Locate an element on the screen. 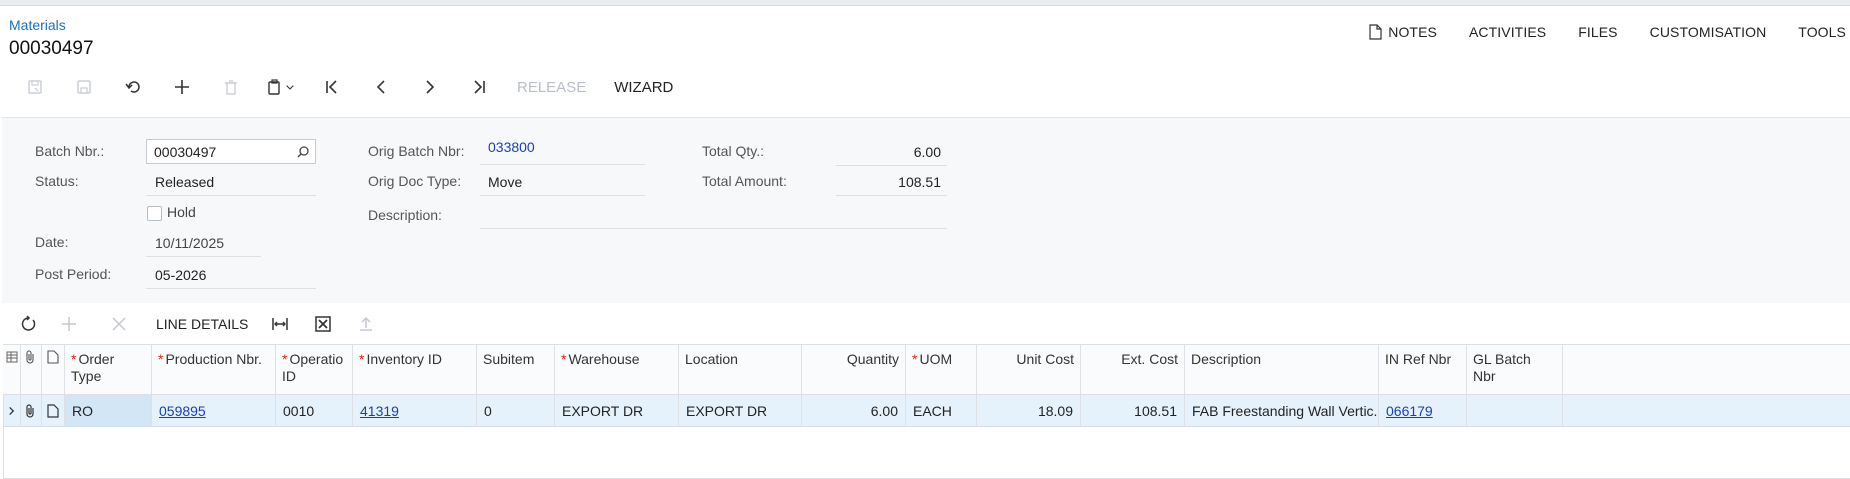  cell-quantity: 6.00 is located at coordinates (854, 410).